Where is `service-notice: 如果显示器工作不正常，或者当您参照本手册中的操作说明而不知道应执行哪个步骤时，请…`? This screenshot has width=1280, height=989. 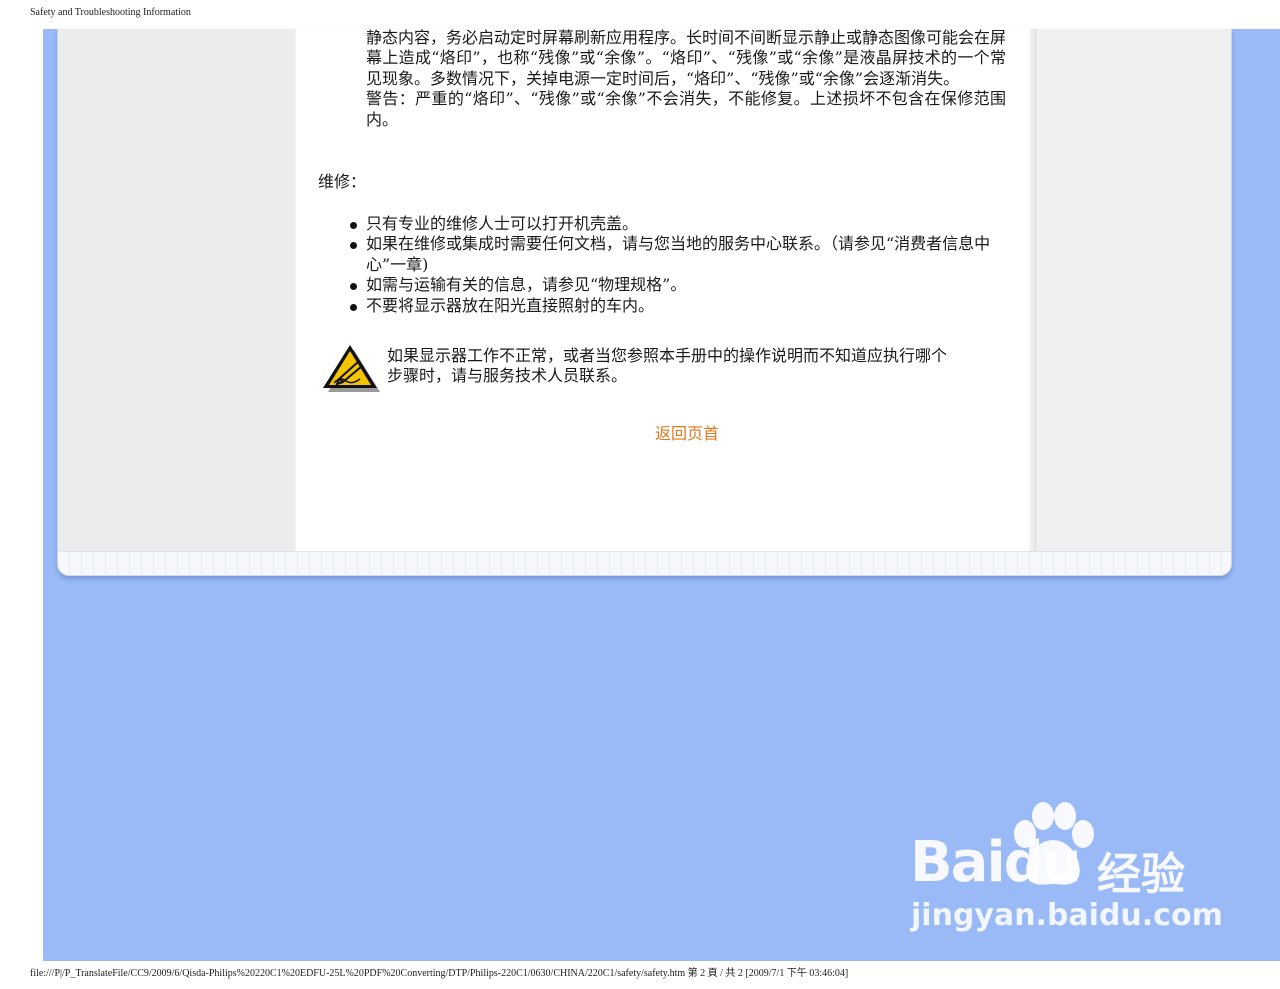 service-notice: 如果显示器工作不正常，或者当您参照本手册中的操作说明而不知道应执行哪个步骤时，请… is located at coordinates (667, 366).